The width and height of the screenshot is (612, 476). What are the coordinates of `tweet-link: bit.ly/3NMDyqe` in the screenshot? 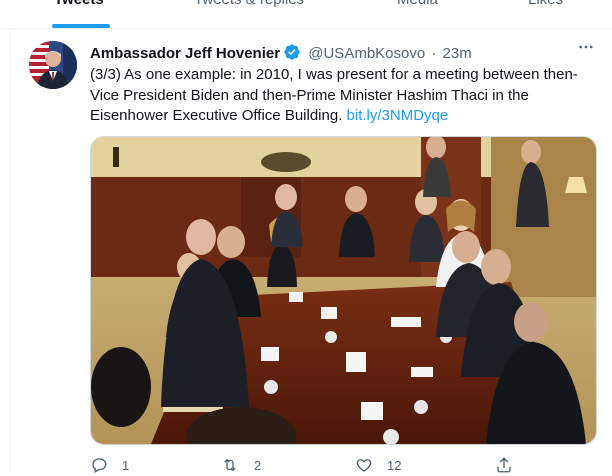 It's located at (398, 115).